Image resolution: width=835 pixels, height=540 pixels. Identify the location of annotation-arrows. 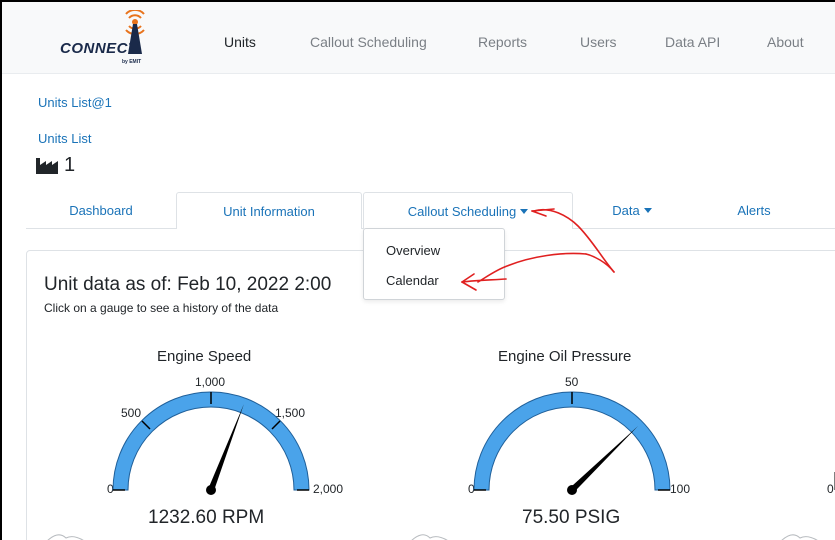
(538, 249).